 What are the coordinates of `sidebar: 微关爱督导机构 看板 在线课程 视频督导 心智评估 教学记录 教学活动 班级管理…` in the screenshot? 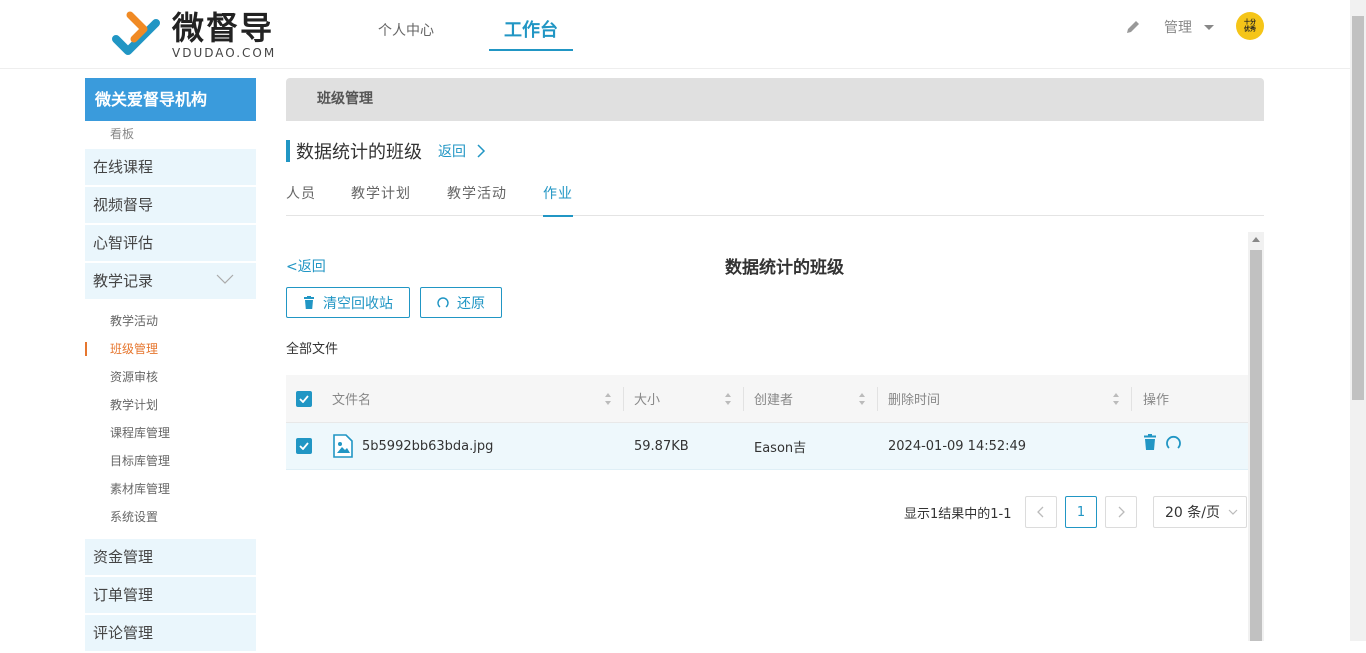 It's located at (170, 365).